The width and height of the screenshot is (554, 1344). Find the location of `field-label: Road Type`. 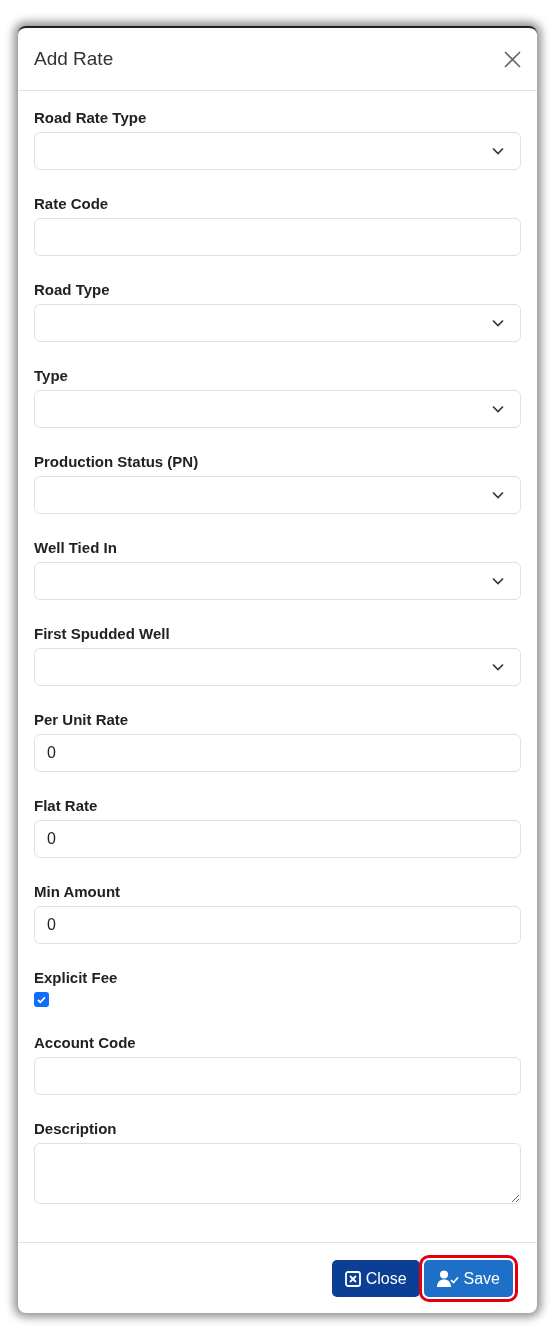

field-label: Road Type is located at coordinates (72, 290).